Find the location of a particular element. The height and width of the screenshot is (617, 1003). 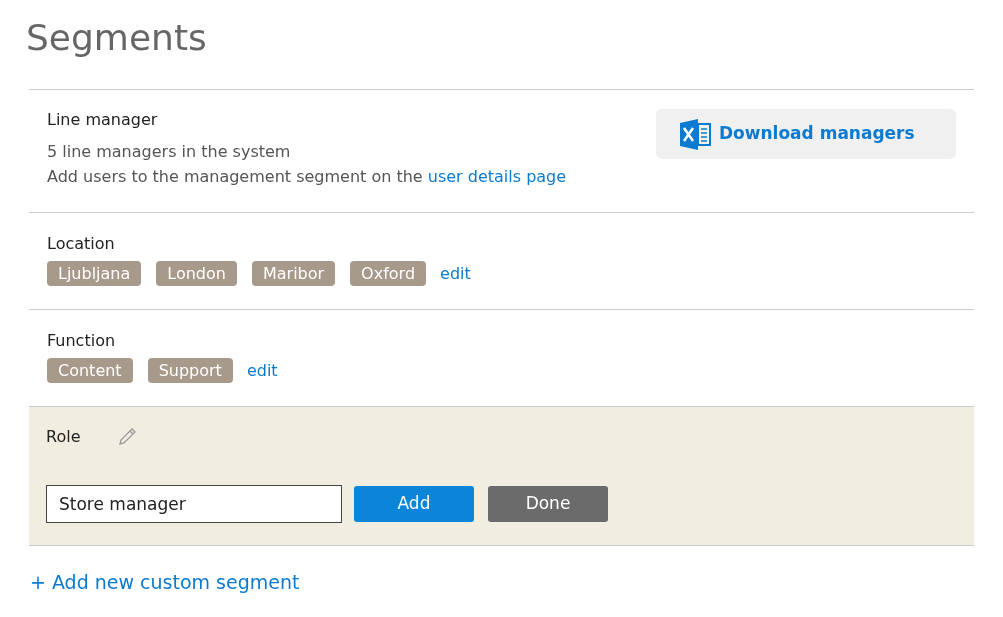

segment-title: Role is located at coordinates (63, 437).